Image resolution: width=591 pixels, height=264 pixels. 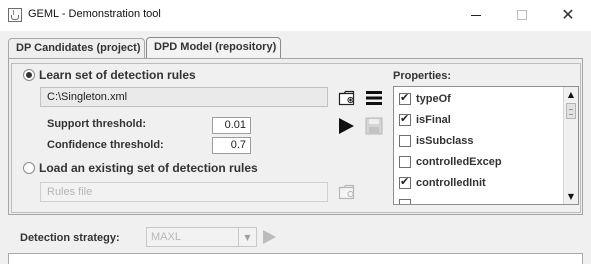 I want to click on tab-label: DP Candidates (project), so click(x=78, y=48).